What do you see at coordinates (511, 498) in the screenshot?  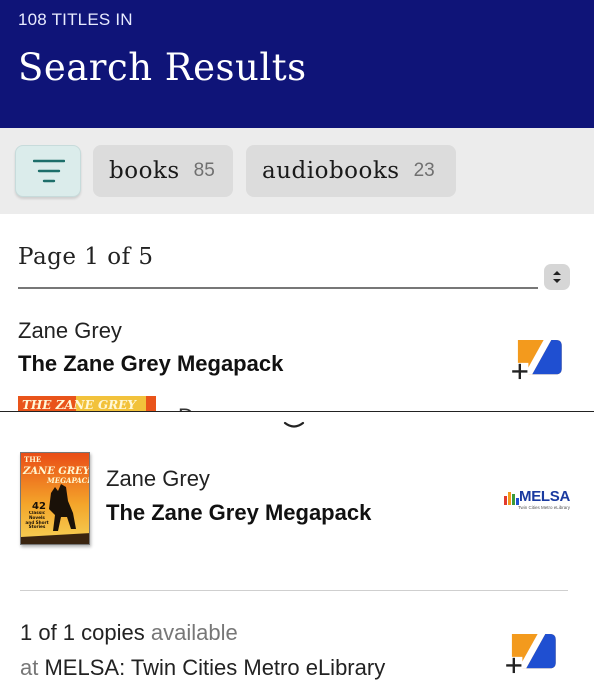 I see `library-logo-mark` at bounding box center [511, 498].